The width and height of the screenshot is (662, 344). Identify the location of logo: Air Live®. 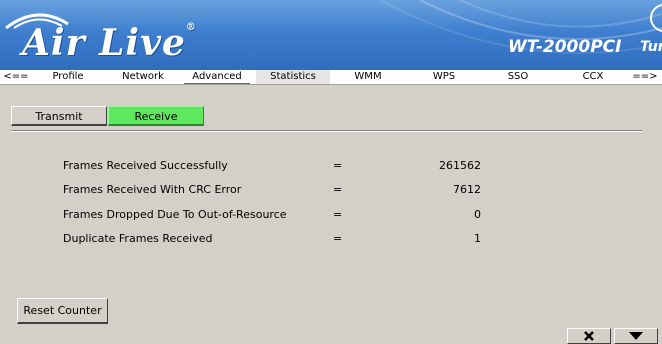
(109, 43).